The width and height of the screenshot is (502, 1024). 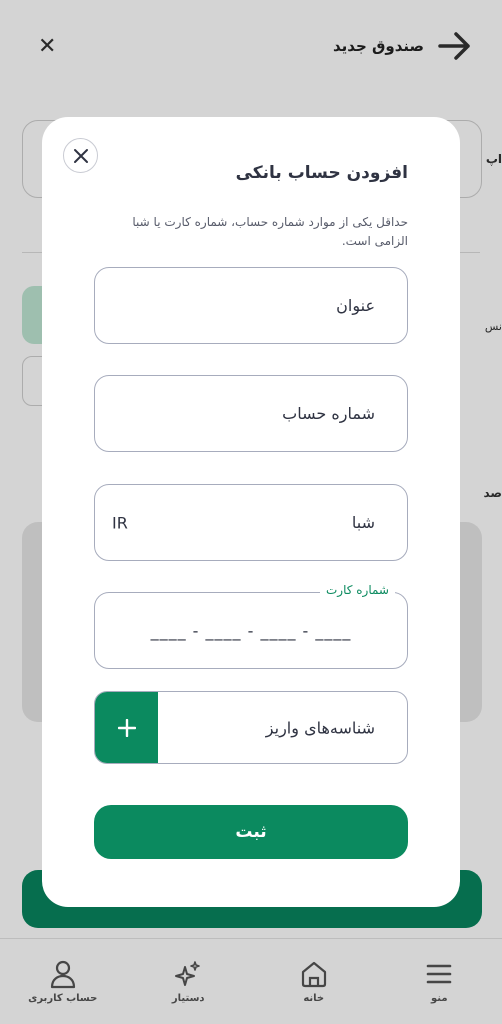 I want to click on close-button, so click(x=80, y=155).